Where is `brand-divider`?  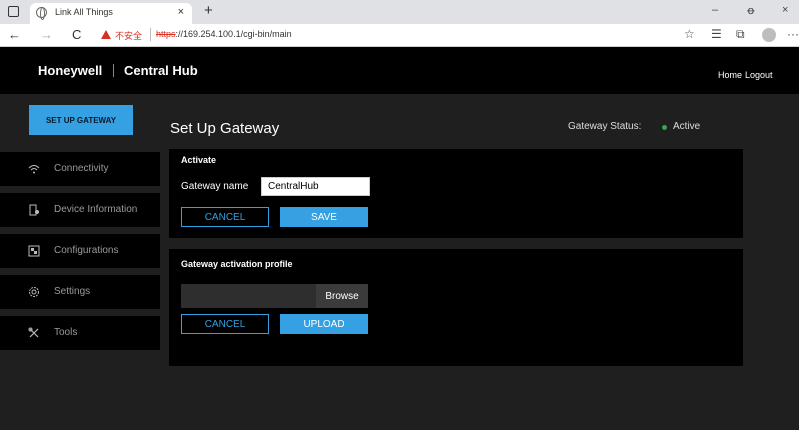 brand-divider is located at coordinates (113, 70).